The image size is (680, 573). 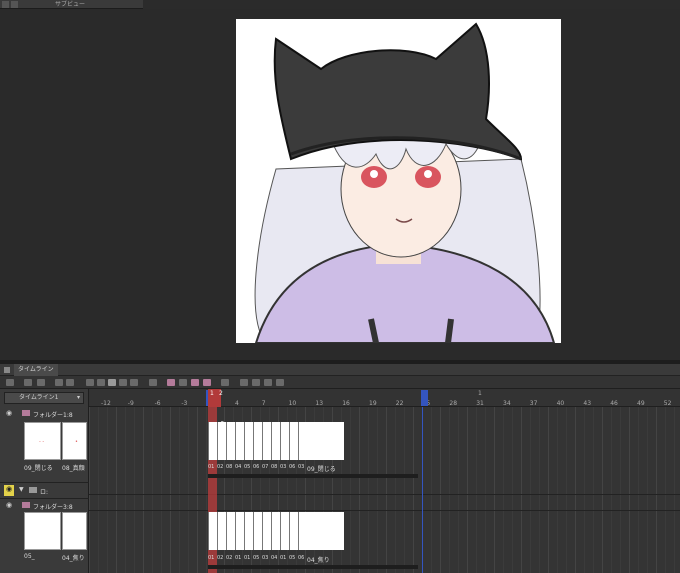 I want to click on light-table-icon, so click(x=207, y=382).